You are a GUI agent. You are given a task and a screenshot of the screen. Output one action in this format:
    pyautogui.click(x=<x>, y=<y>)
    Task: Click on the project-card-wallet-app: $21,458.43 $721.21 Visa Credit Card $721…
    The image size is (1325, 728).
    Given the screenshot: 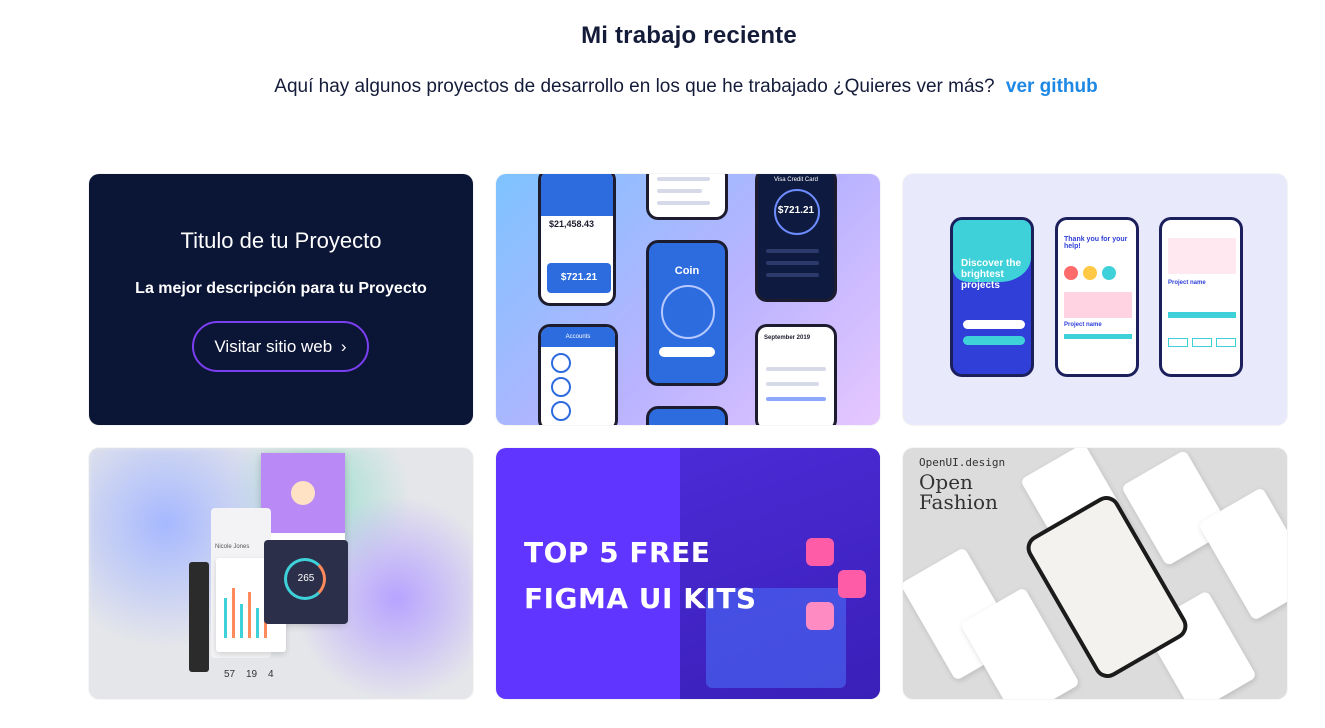 What is the action you would take?
    pyautogui.click(x=688, y=299)
    